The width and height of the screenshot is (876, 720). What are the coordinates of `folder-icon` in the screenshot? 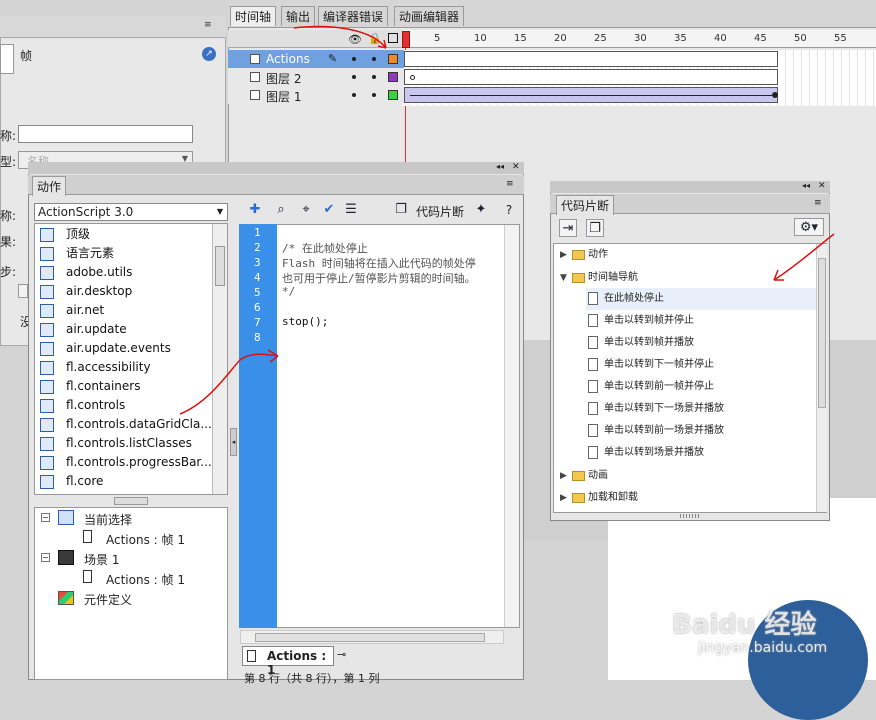 It's located at (578, 498).